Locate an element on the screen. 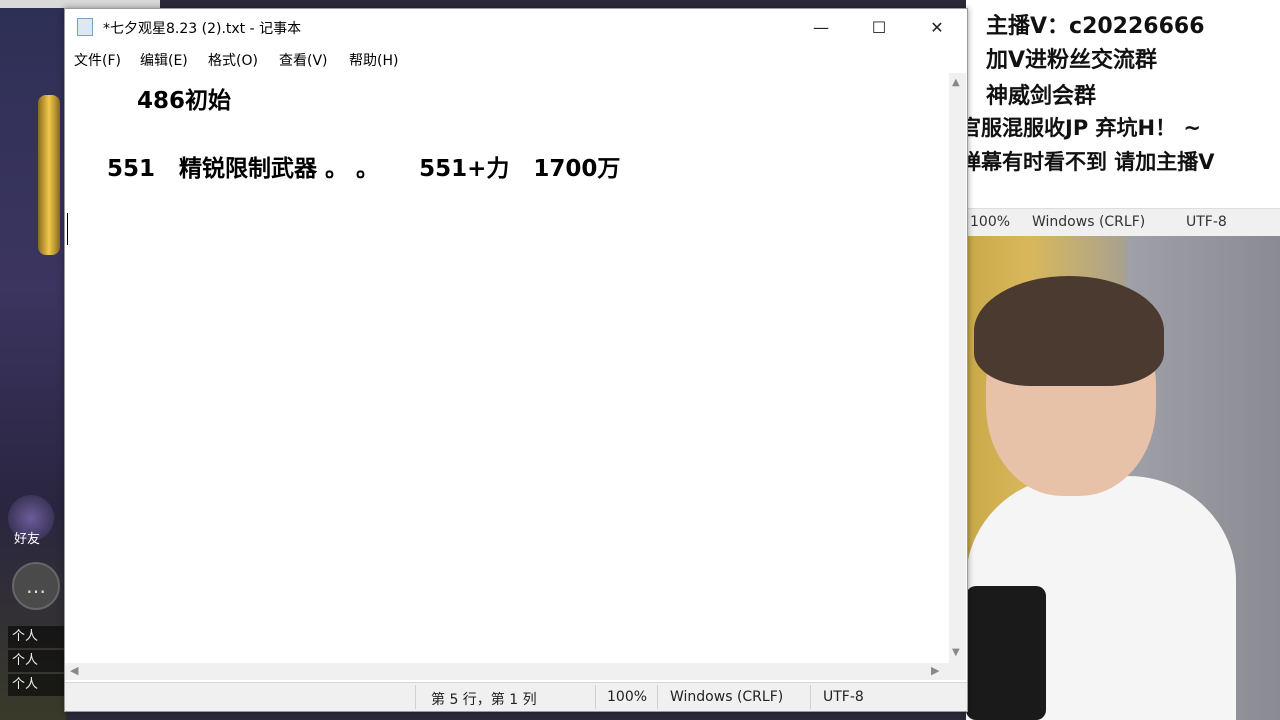  scroll-right-icon: ▶ is located at coordinates (935, 670).